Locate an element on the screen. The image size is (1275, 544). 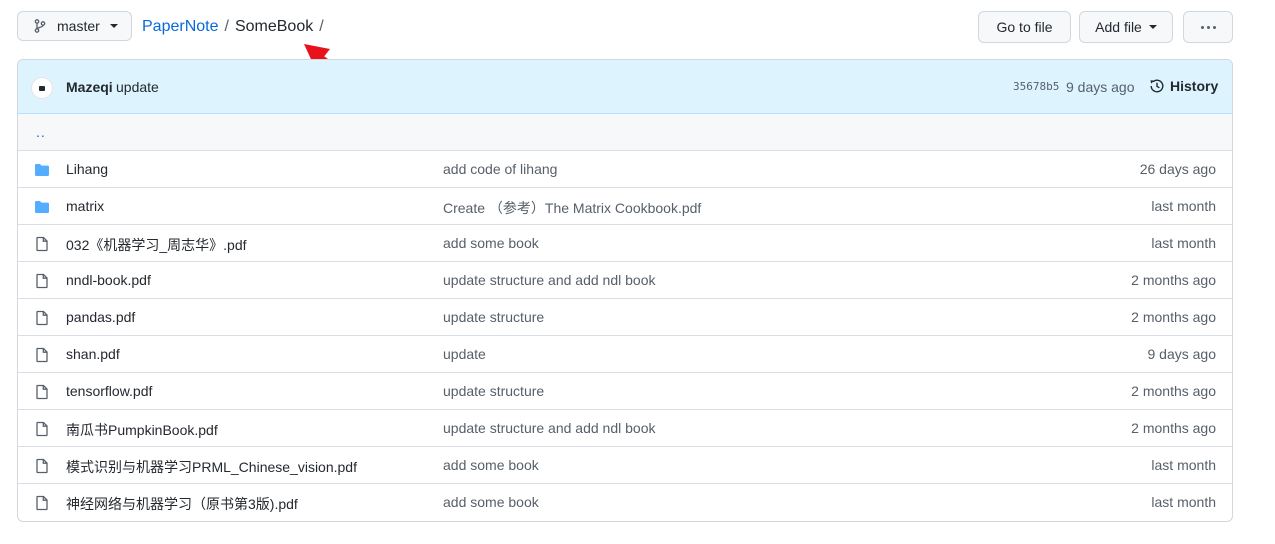
add-file-button: Add file is located at coordinates (1126, 27).